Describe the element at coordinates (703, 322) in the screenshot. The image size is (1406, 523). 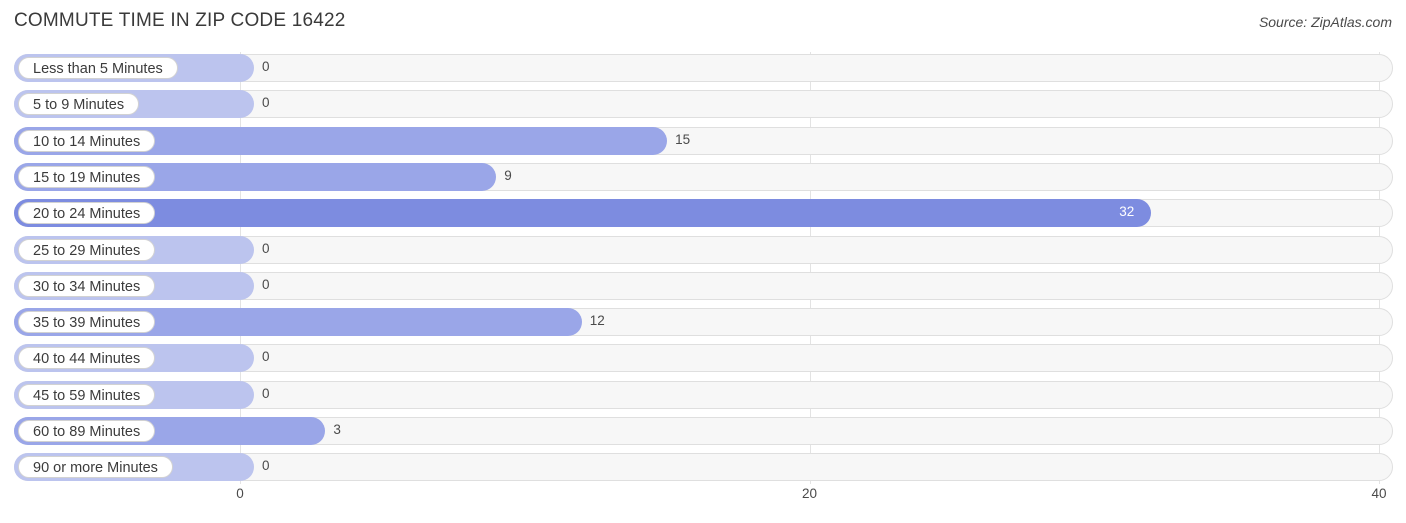
I see `bar-row: 35 to 39 Minutes 12` at that location.